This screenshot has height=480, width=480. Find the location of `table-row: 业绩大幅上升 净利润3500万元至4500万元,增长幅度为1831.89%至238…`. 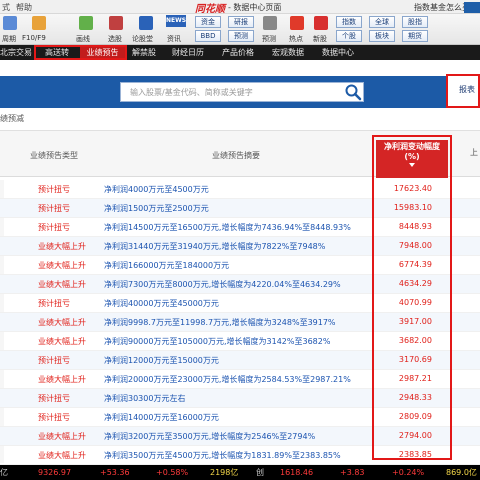

table-row: 业绩大幅上升 净利润3500万元至4500万元,增长幅度为1831.89%至238… is located at coordinates (240, 455).